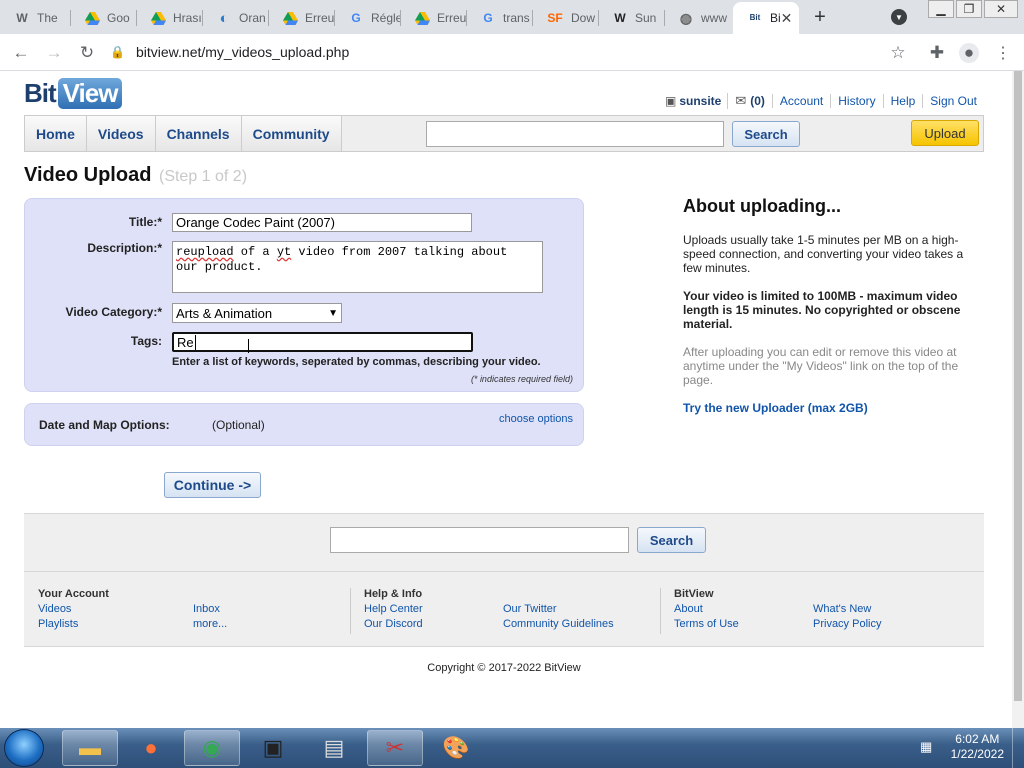 The height and width of the screenshot is (768, 1024). What do you see at coordinates (898, 53) in the screenshot?
I see `bookmark-star-icon: ☆` at bounding box center [898, 53].